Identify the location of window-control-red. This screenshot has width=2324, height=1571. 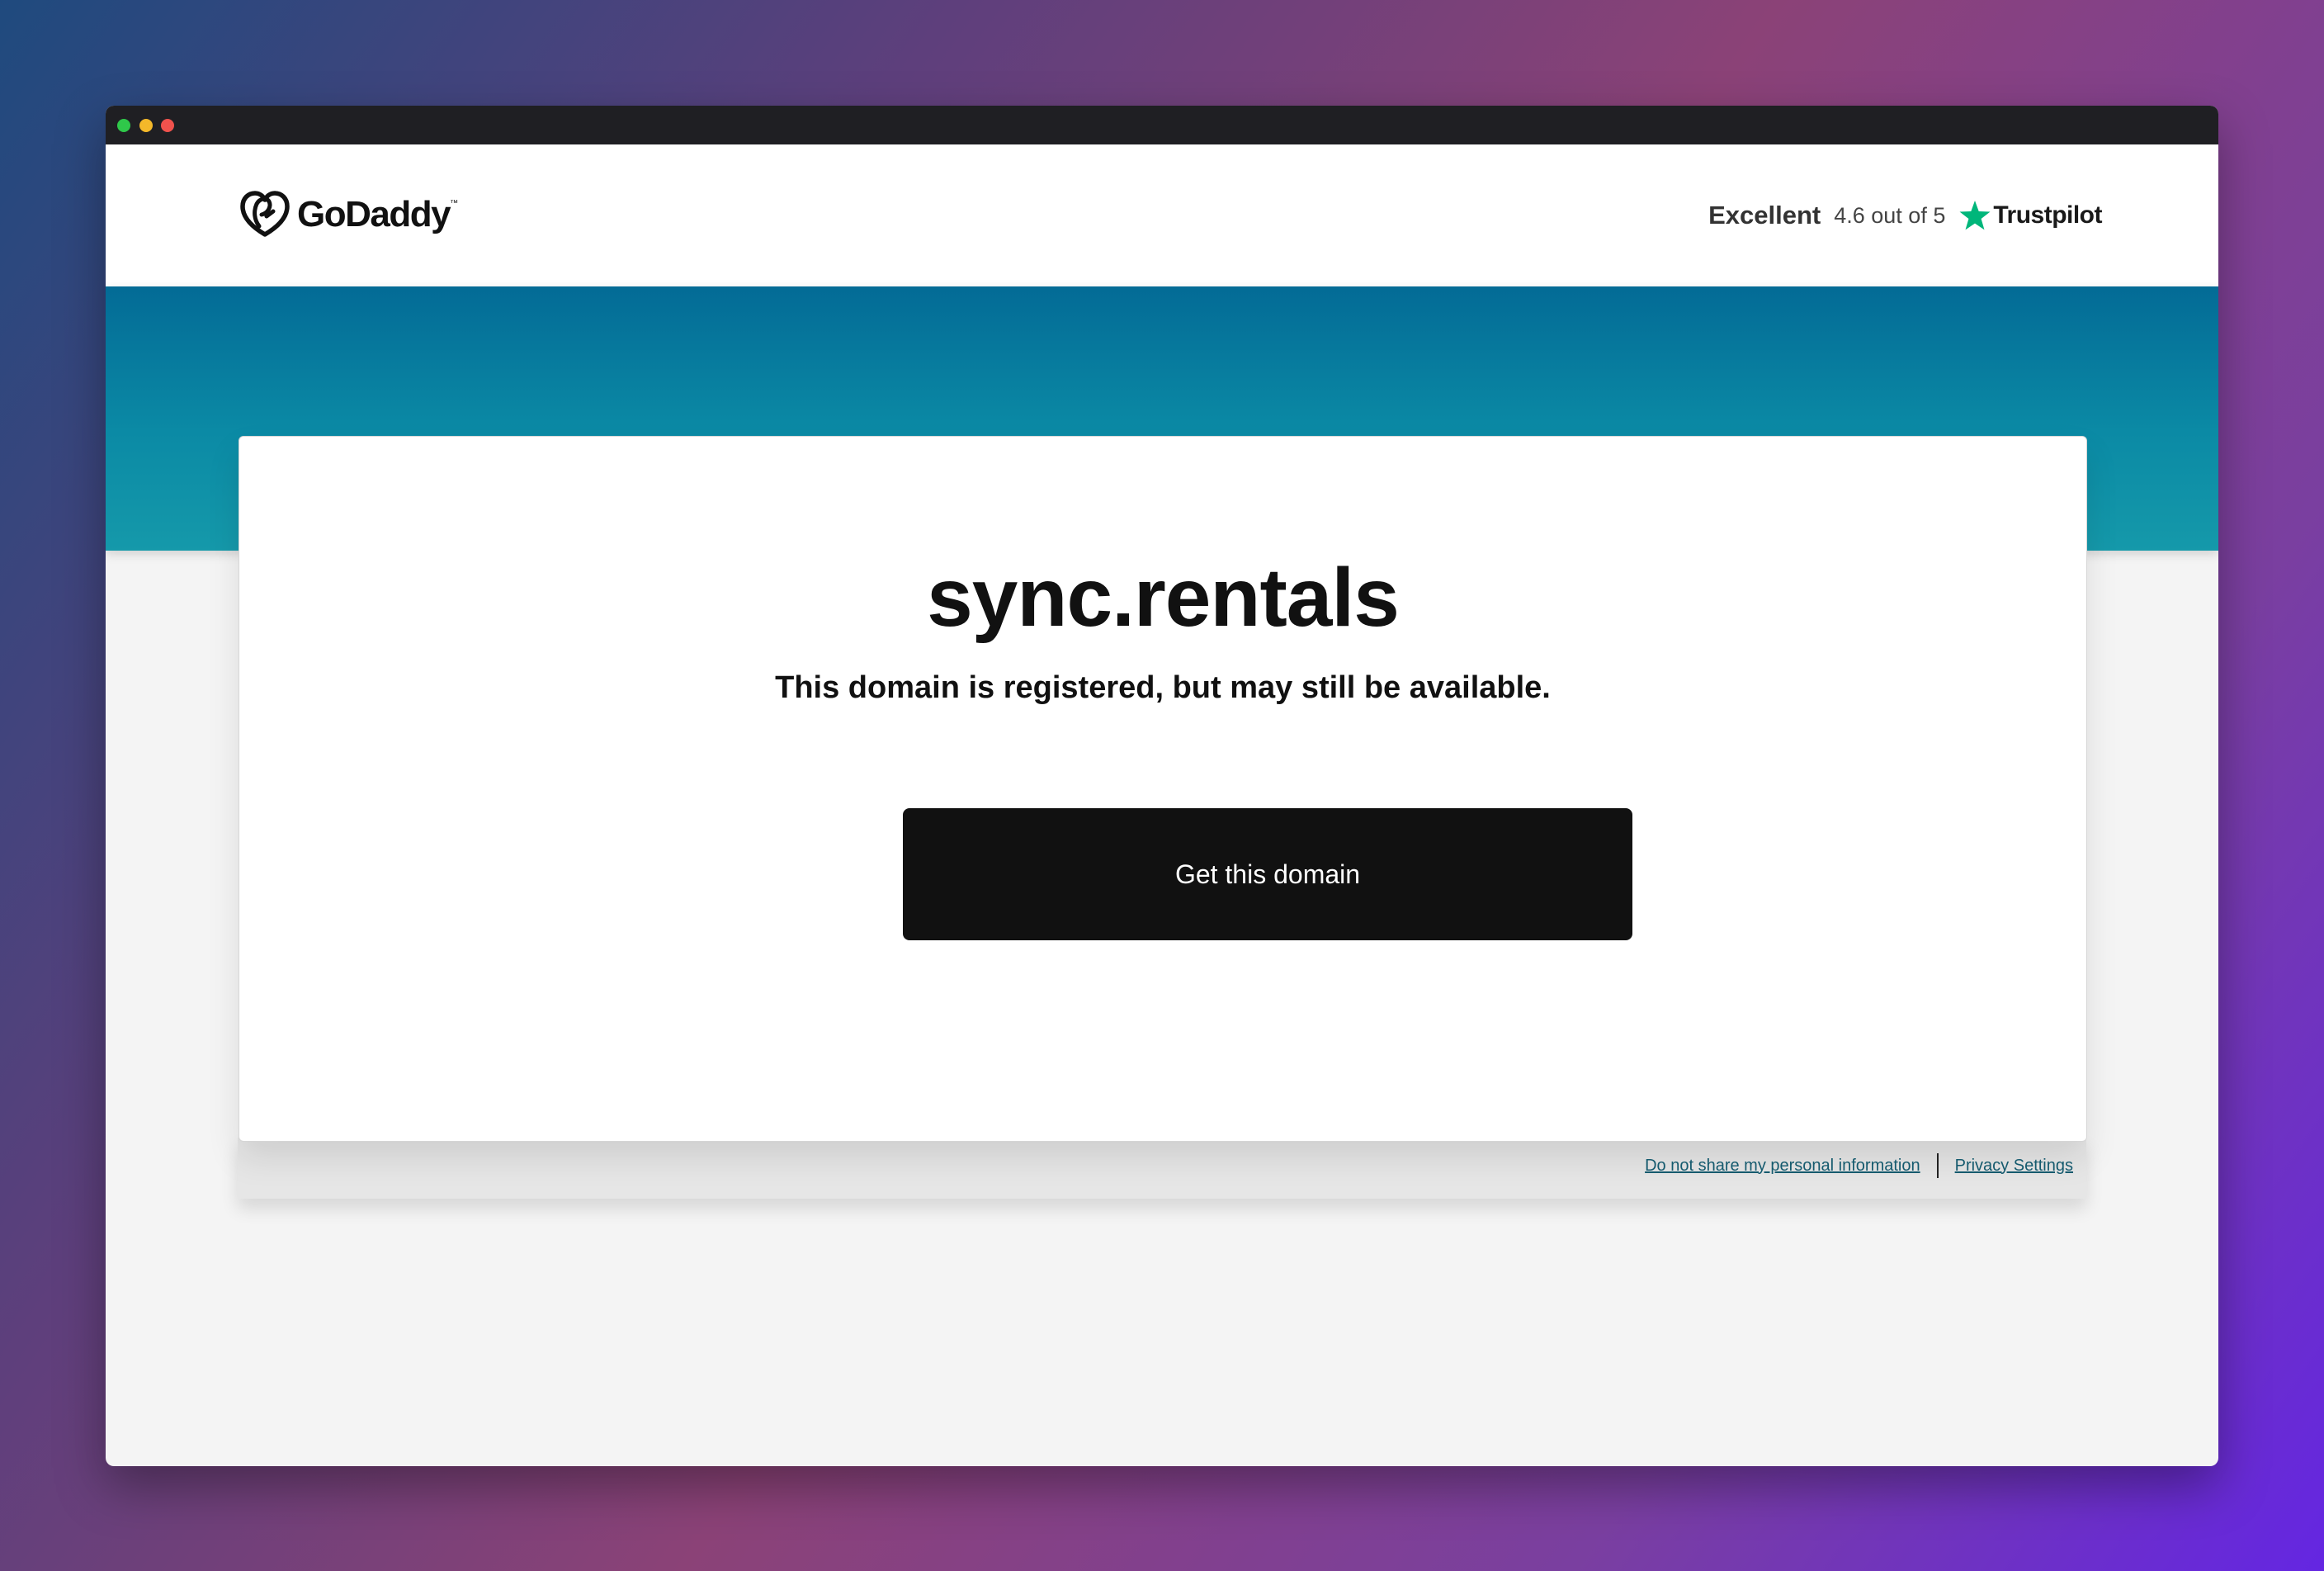
(167, 126).